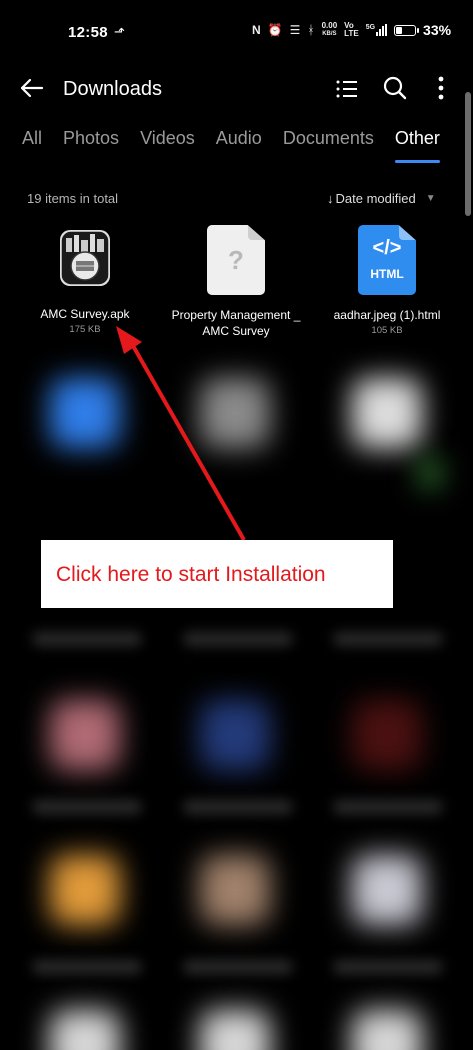  What do you see at coordinates (256, 30) in the screenshot?
I see `nfc-icon: N` at bounding box center [256, 30].